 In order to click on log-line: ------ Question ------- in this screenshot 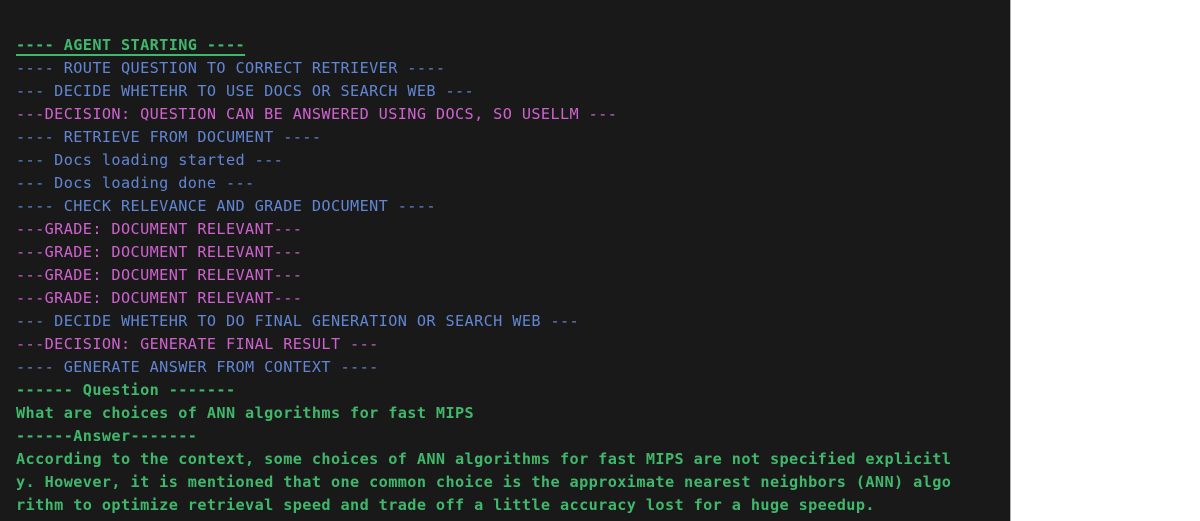, I will do `click(126, 390)`.